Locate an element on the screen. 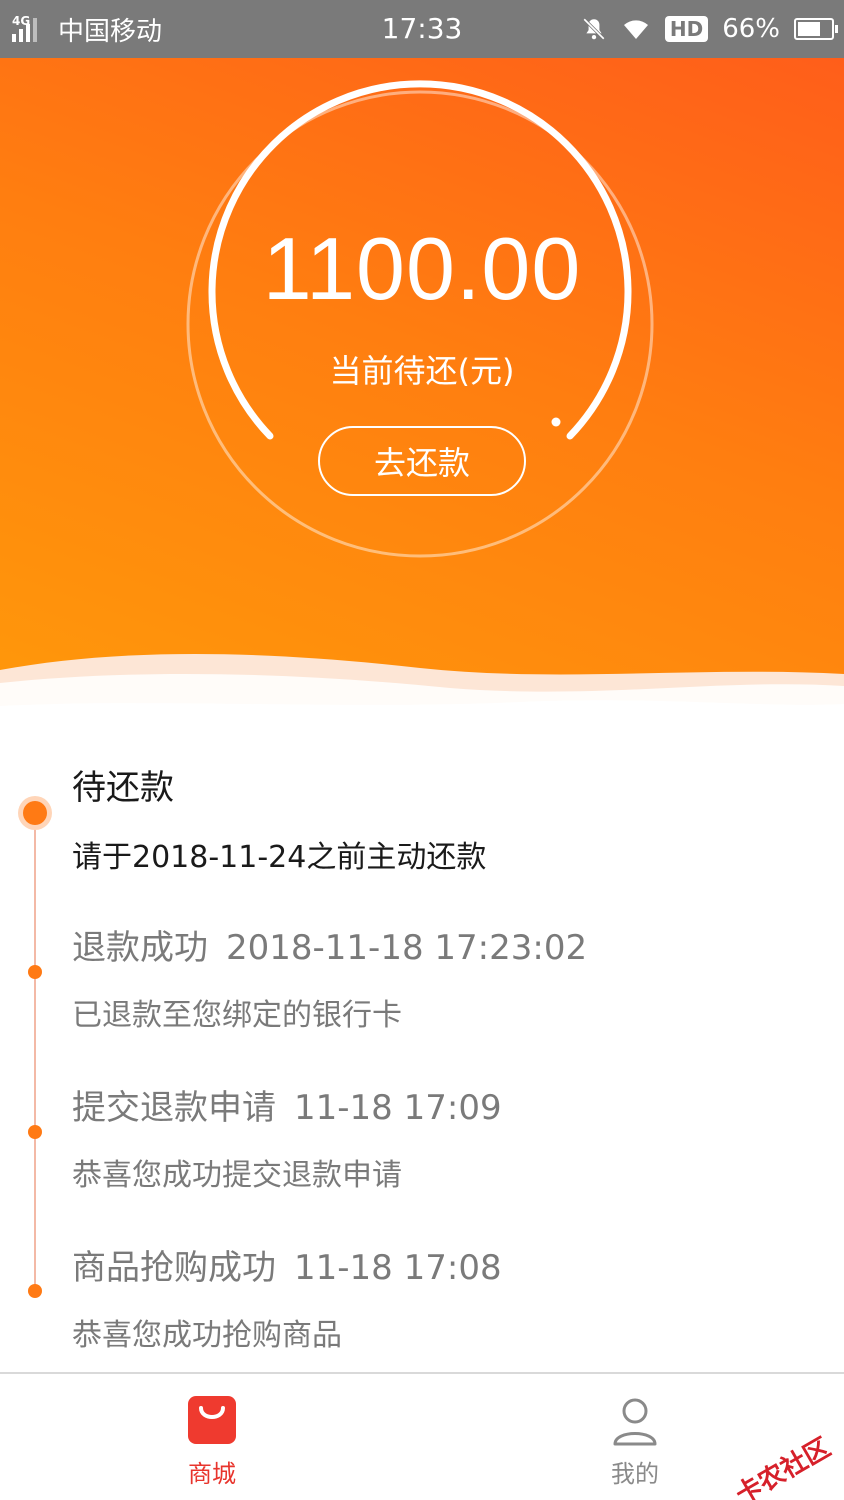 The image size is (844, 1500). bottom-nav: 商城 我的 is located at coordinates (422, 1436).